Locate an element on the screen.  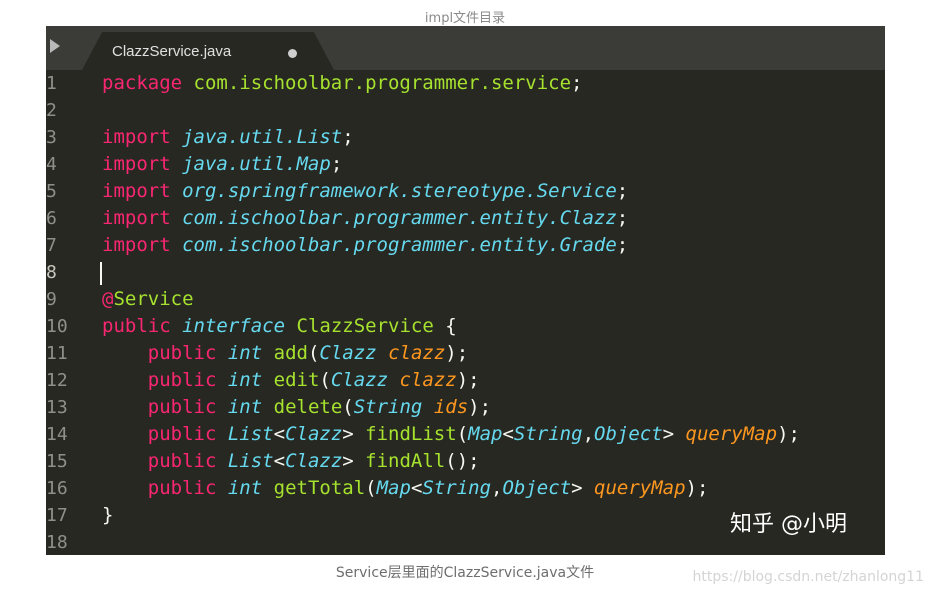
code-token: , is located at coordinates (497, 488).